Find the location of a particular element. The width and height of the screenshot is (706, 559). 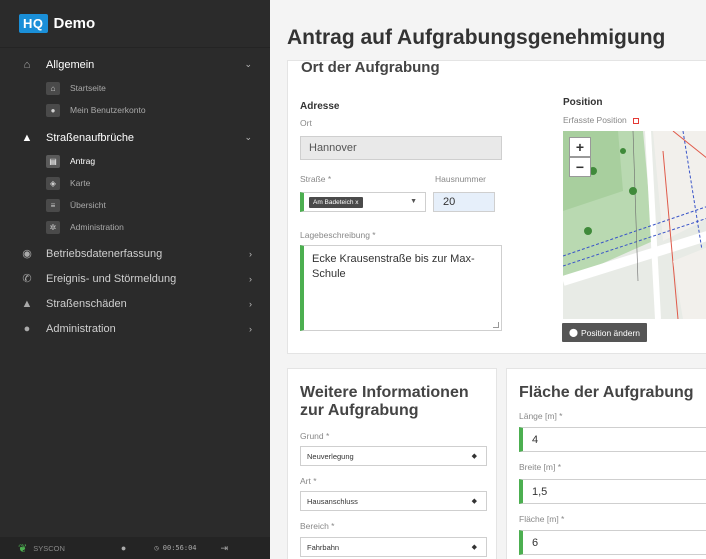

zoom-in-button: + is located at coordinates (580, 147).